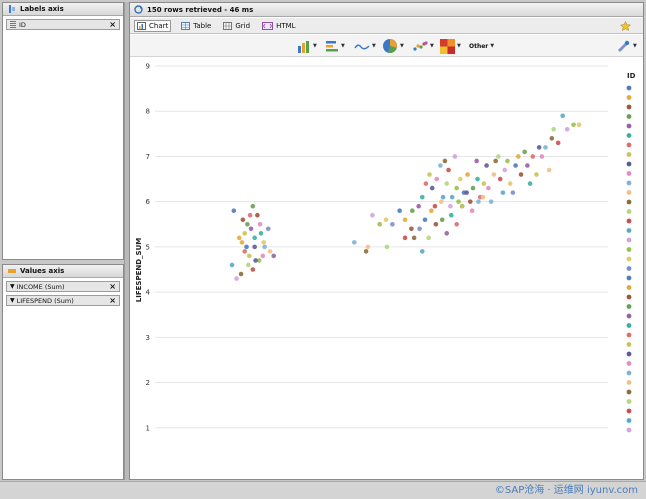 The width and height of the screenshot is (646, 499). I want to click on value-chip-income: ▼ INCOME (Sum) ×, so click(63, 286).